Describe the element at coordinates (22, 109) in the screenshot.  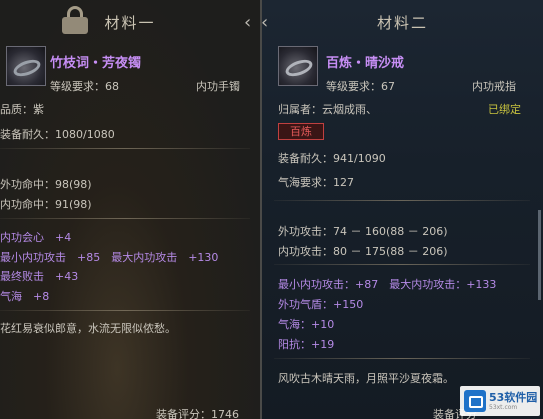
I see `quality-label: 品质：紫` at that location.